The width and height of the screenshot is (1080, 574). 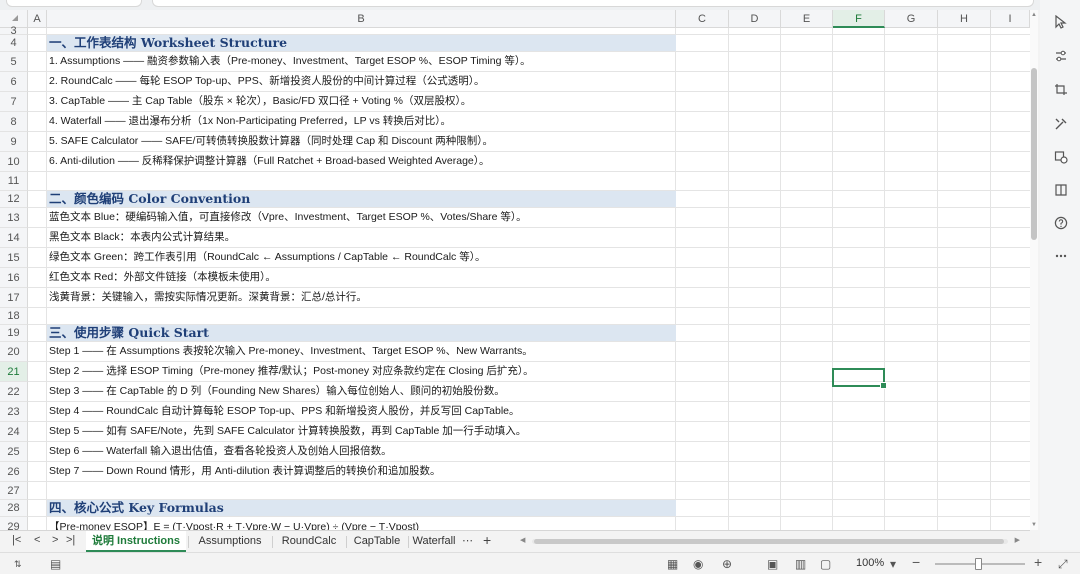 I want to click on row-header-8: 8, so click(x=14, y=122).